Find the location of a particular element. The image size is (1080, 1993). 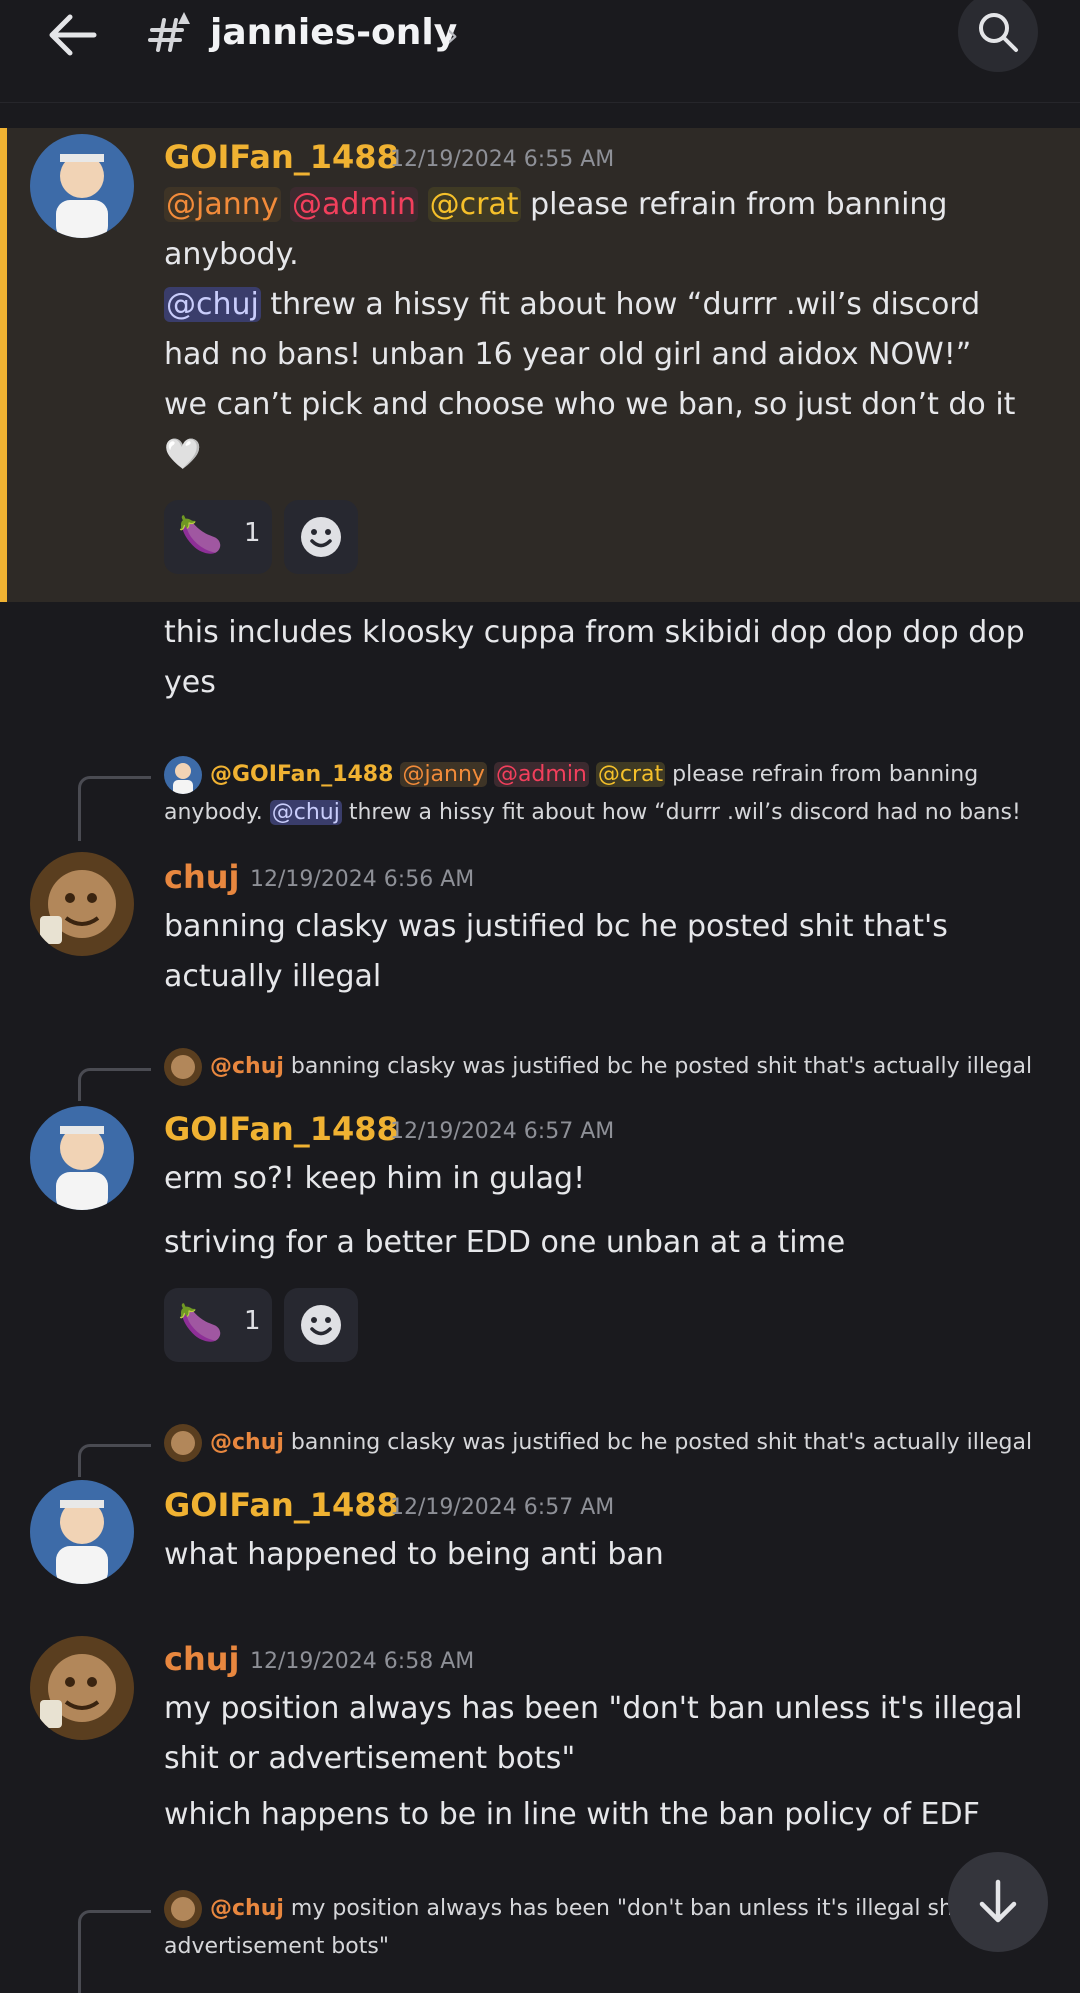

search-button is located at coordinates (998, 36).